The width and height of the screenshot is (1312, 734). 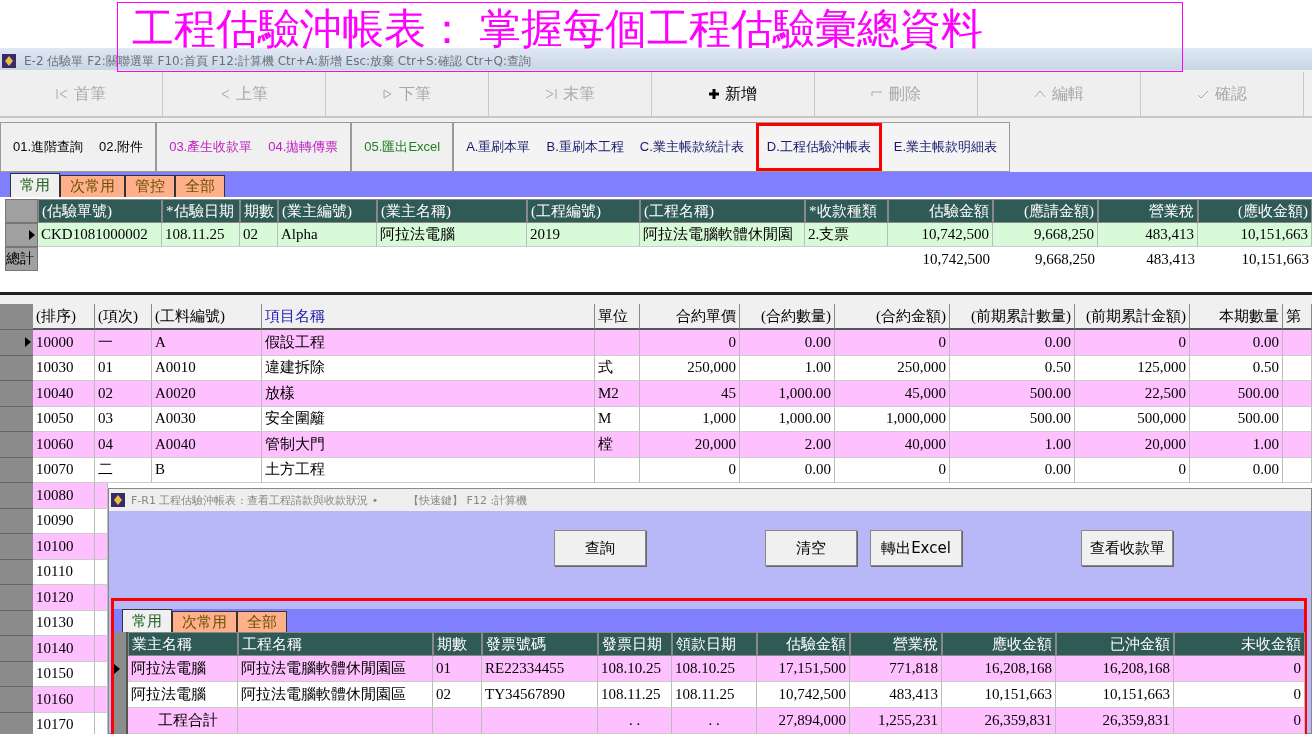 I want to click on column-header: (應請金額), so click(x=1045, y=211).